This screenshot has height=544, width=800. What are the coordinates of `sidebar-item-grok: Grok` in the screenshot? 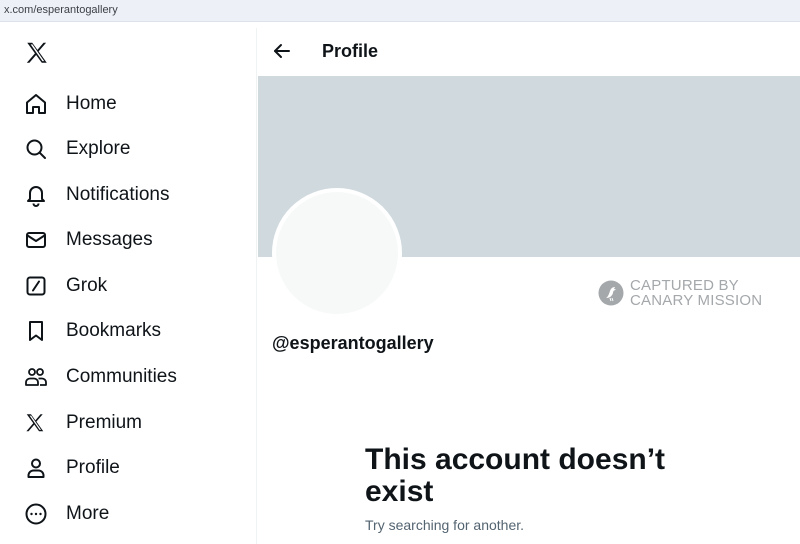 It's located at (133, 286).